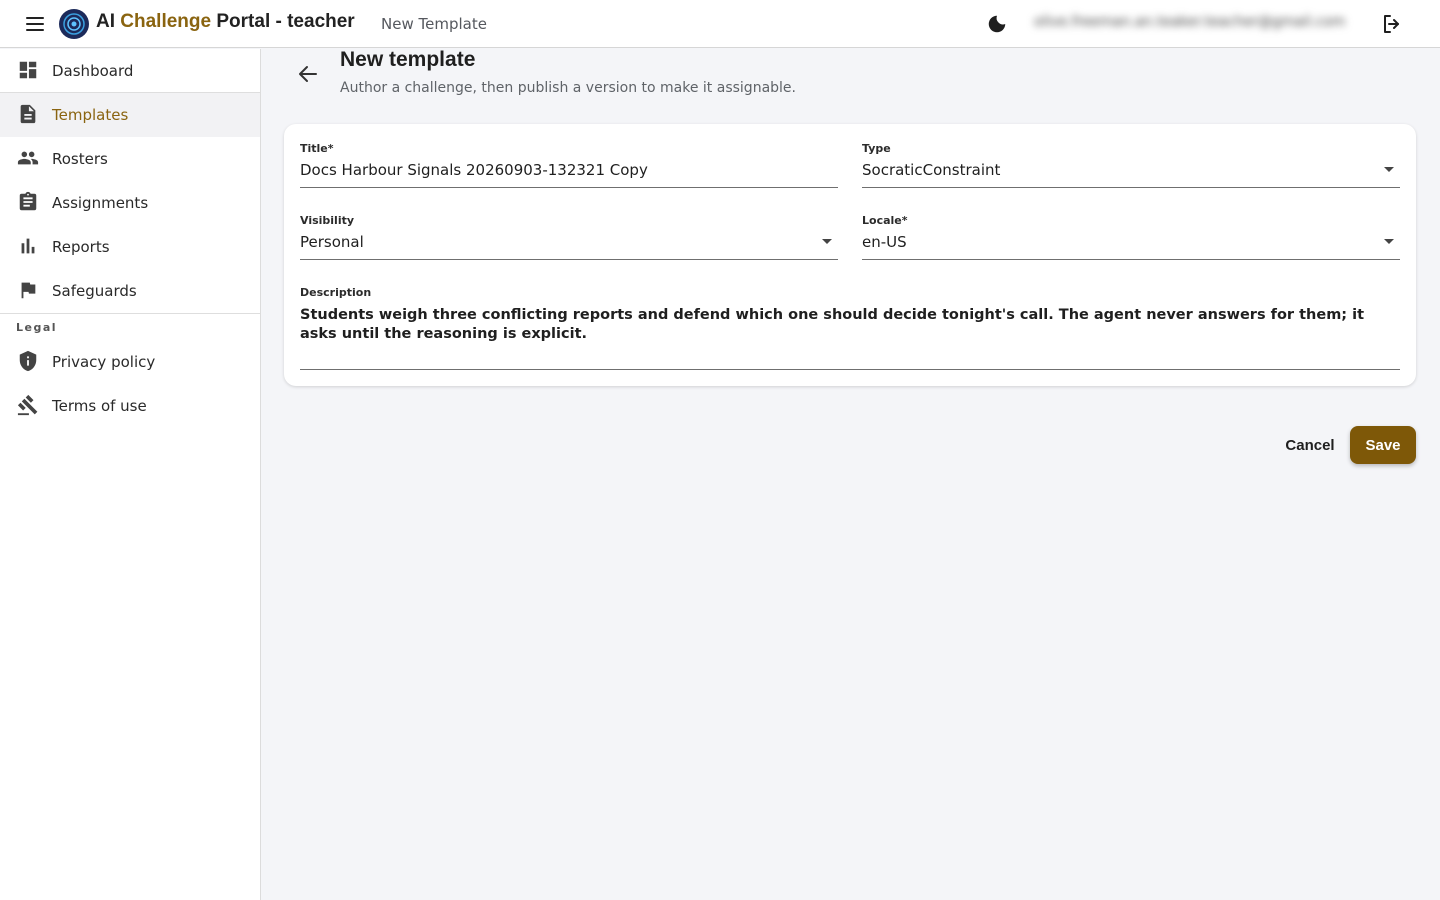 The width and height of the screenshot is (1440, 900). Describe the element at coordinates (885, 220) in the screenshot. I see `locale-label: Locale*` at that location.